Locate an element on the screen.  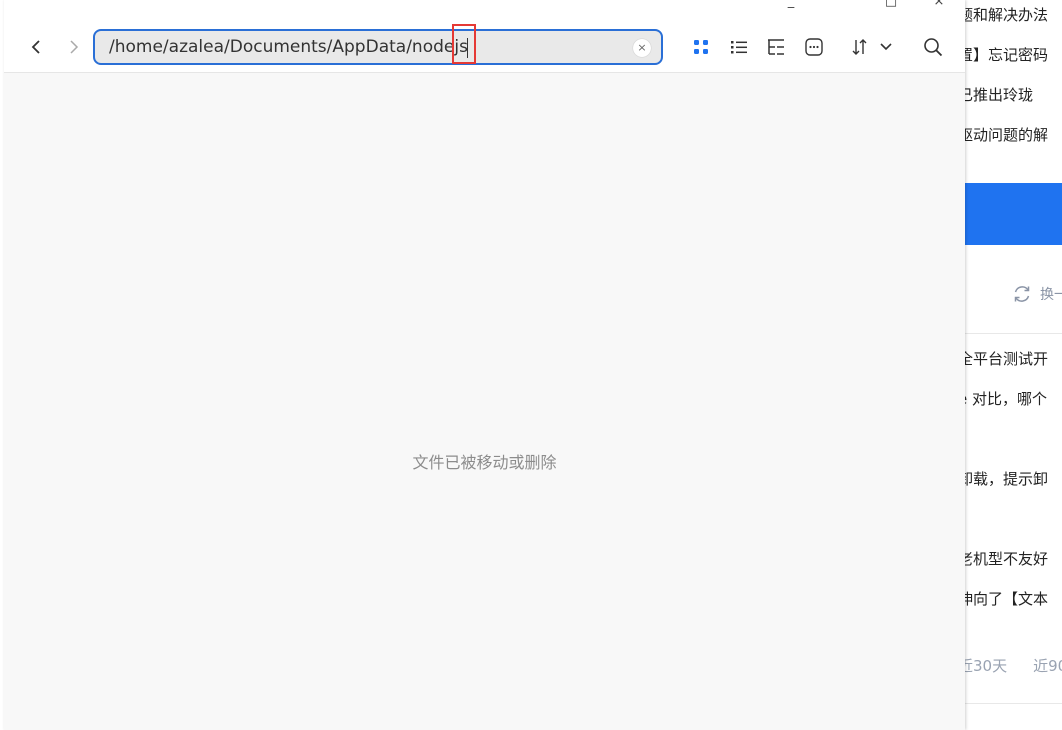
tree-view-icon is located at coordinates (776, 47).